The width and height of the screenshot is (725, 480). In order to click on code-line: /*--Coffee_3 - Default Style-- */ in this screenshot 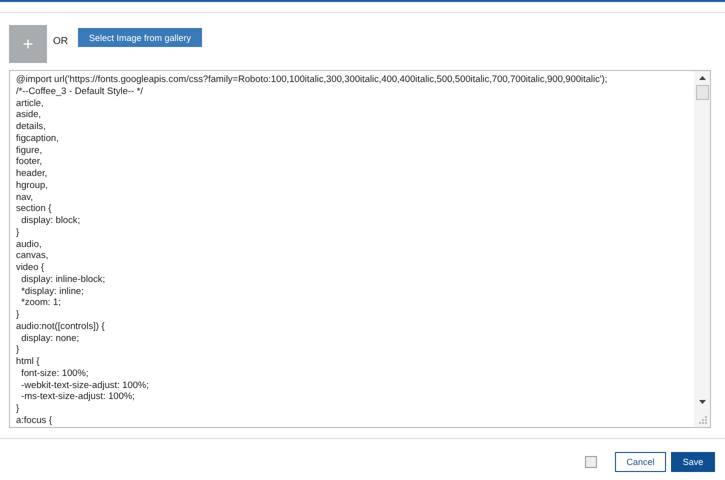, I will do `click(80, 90)`.